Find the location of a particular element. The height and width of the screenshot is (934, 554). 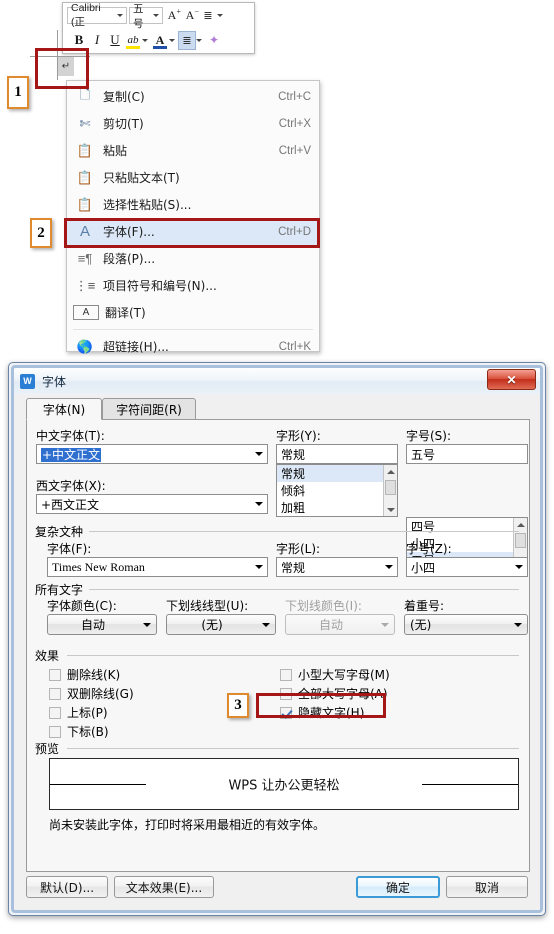

list-item: 倾斜 is located at coordinates (337, 490).